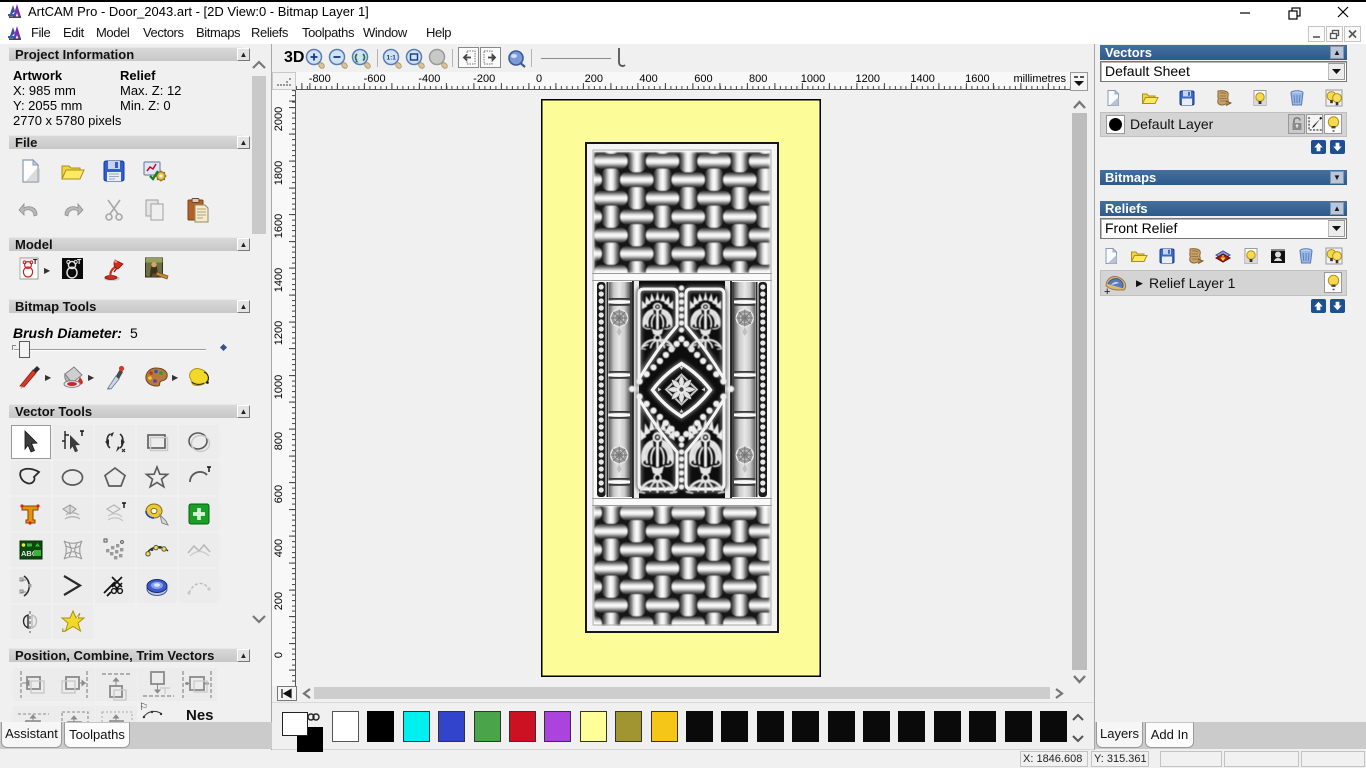 The height and width of the screenshot is (768, 1366). What do you see at coordinates (200, 714) in the screenshot?
I see `svg-text: Nes` at bounding box center [200, 714].